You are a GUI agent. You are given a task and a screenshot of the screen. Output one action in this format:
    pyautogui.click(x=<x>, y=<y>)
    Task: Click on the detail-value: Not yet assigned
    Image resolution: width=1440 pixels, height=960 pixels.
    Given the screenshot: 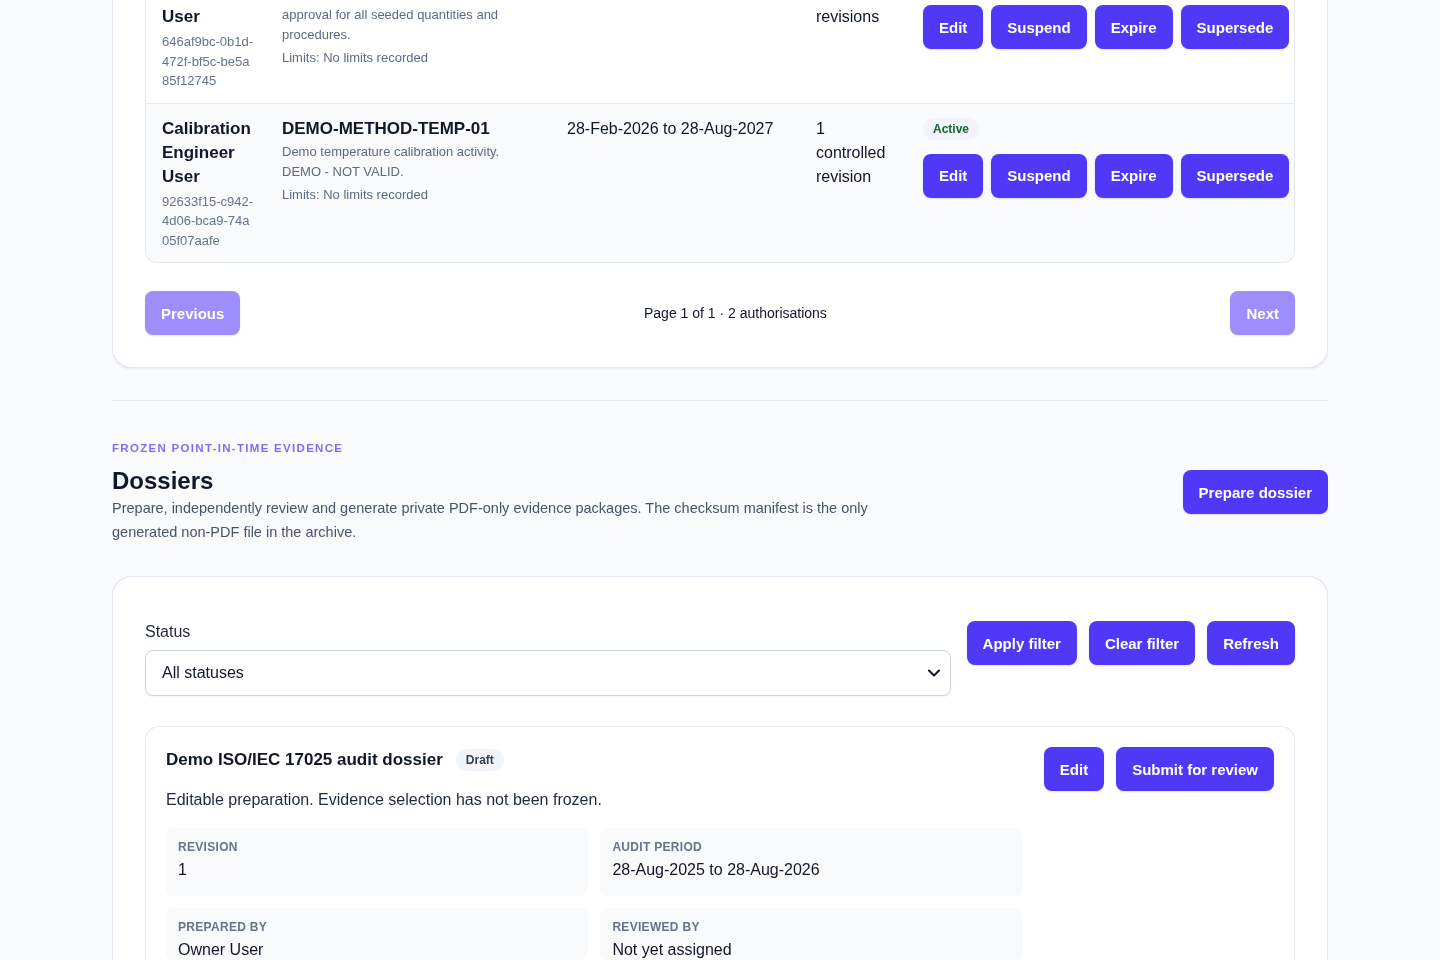 What is the action you would take?
    pyautogui.click(x=672, y=950)
    